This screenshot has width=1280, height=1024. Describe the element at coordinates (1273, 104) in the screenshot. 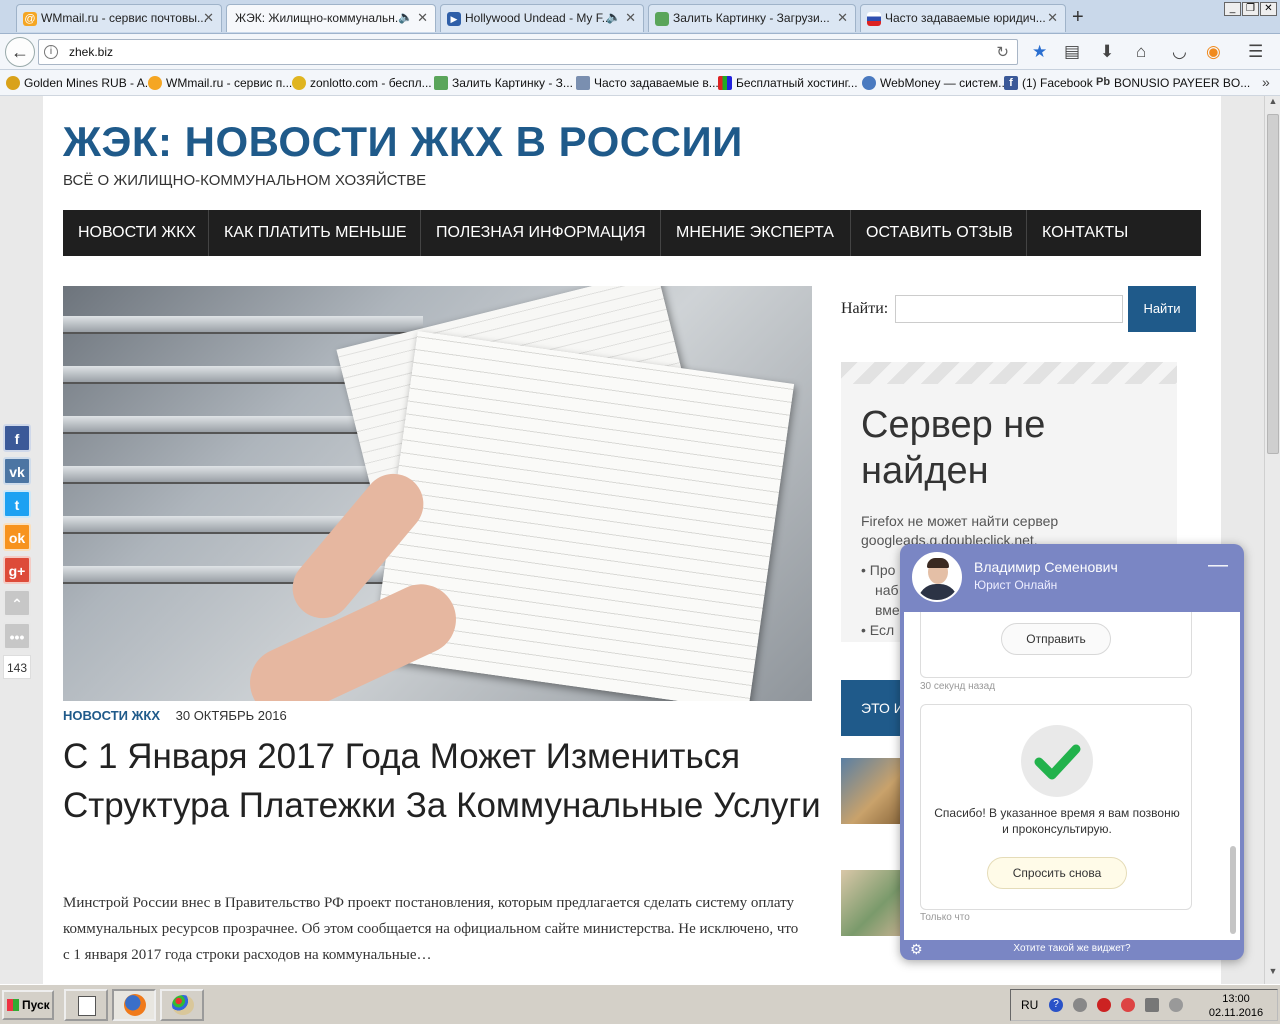

I see `scroll-up-arrow-icon: ▲` at that location.